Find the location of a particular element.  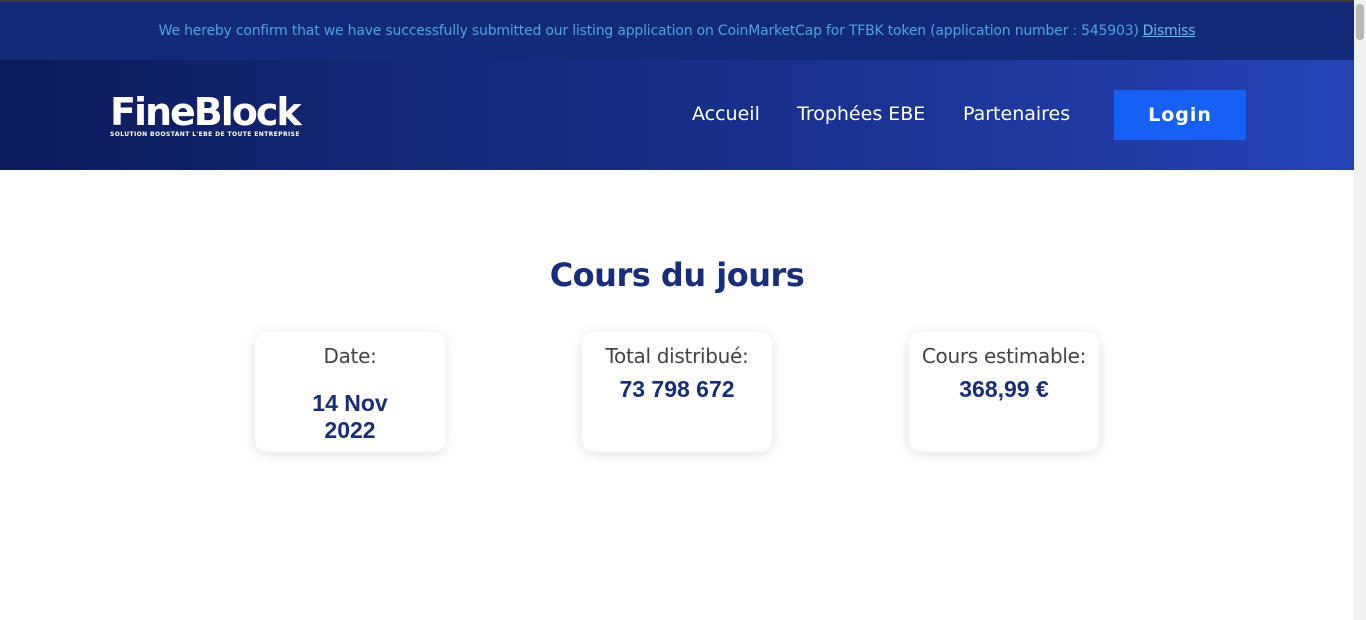

logo-wordmark: FineBlock is located at coordinates (206, 112).